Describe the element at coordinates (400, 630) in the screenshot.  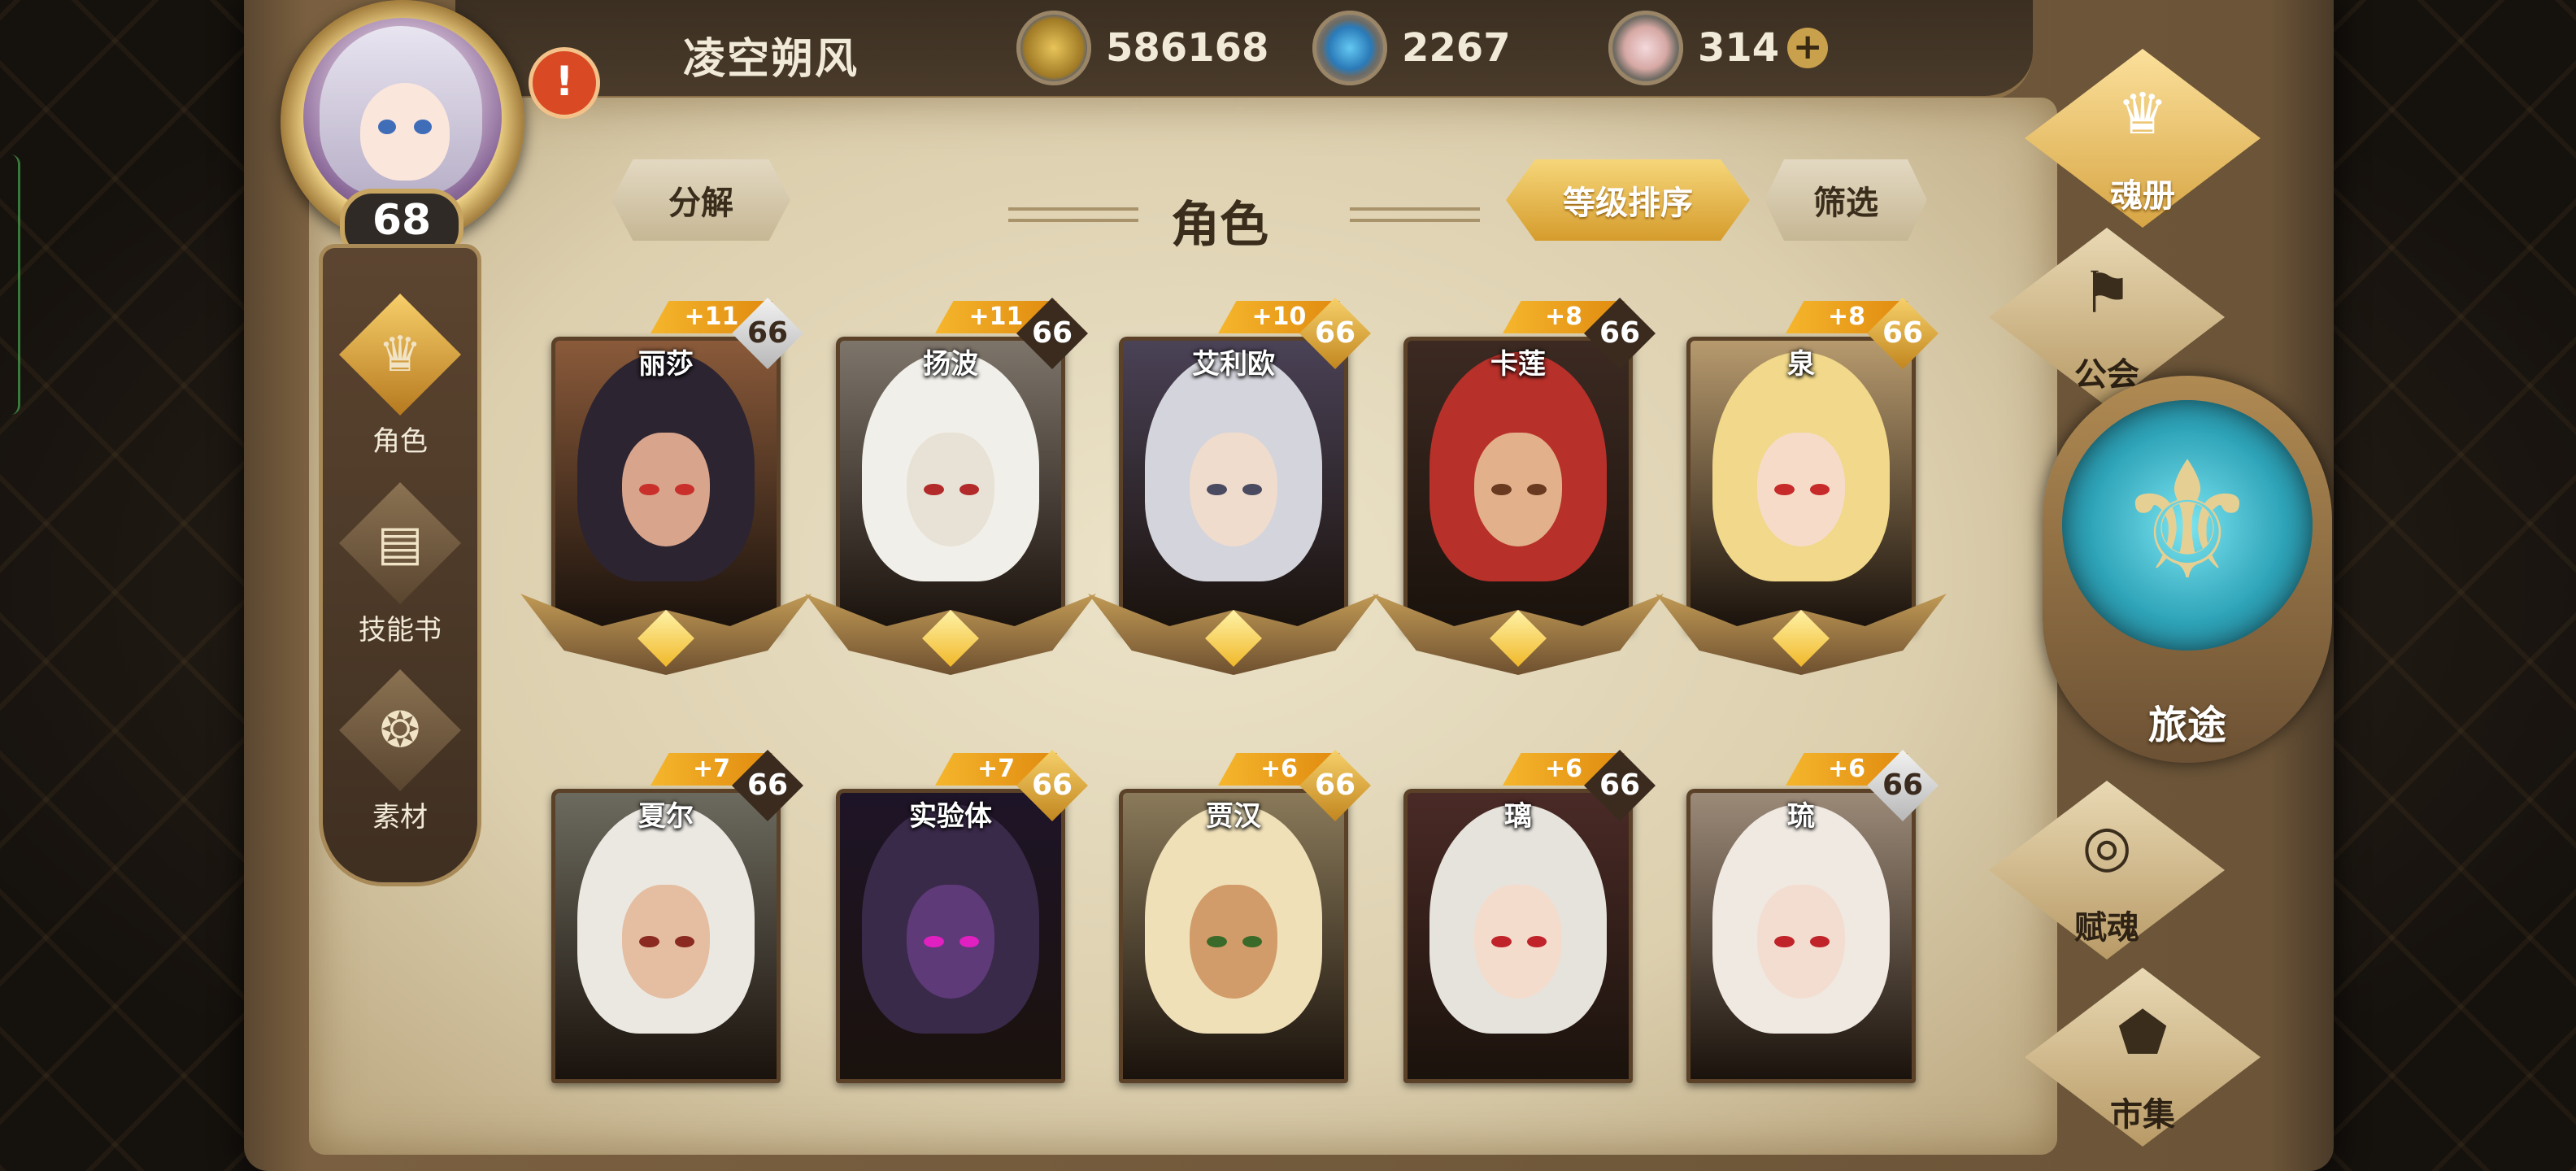
I see `sidebar-label: 技能书` at that location.